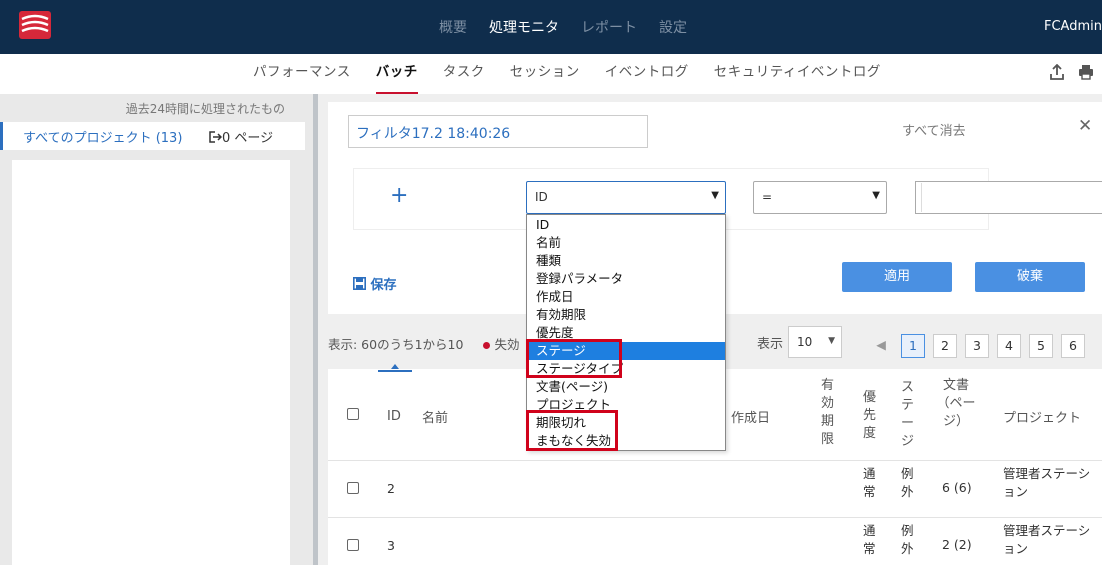  What do you see at coordinates (908, 415) in the screenshot?
I see `col-stage: ステージ` at bounding box center [908, 415].